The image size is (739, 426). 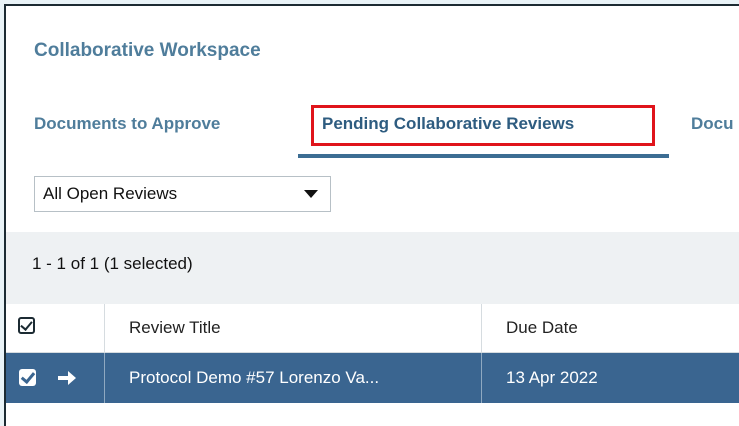 What do you see at coordinates (127, 124) in the screenshot?
I see `tab-documents-to-approve: Documents to Approve` at bounding box center [127, 124].